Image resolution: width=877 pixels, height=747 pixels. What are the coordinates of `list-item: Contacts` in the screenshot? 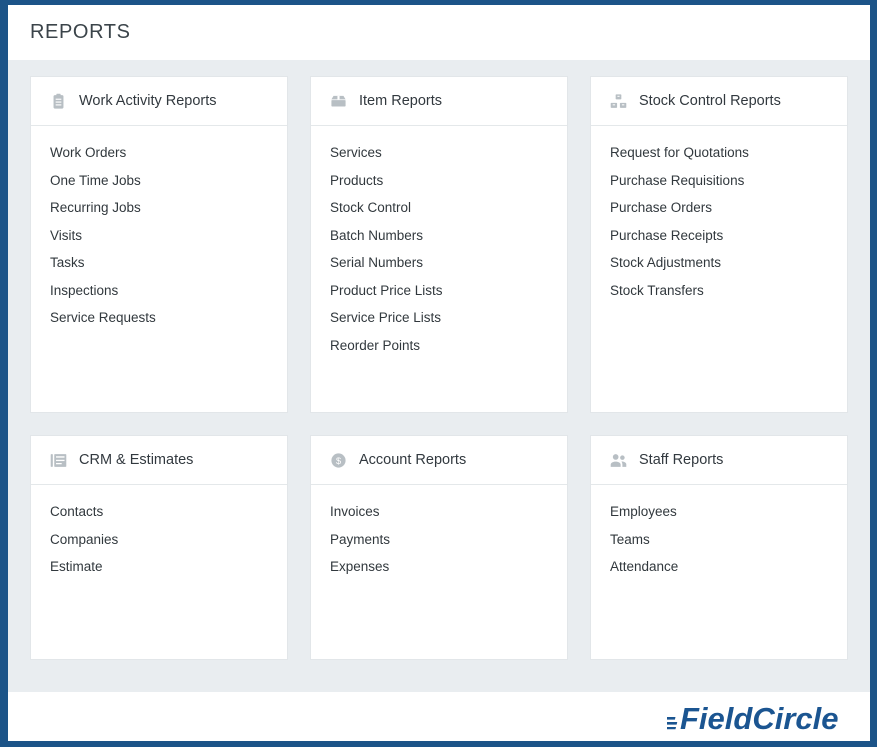 It's located at (159, 512).